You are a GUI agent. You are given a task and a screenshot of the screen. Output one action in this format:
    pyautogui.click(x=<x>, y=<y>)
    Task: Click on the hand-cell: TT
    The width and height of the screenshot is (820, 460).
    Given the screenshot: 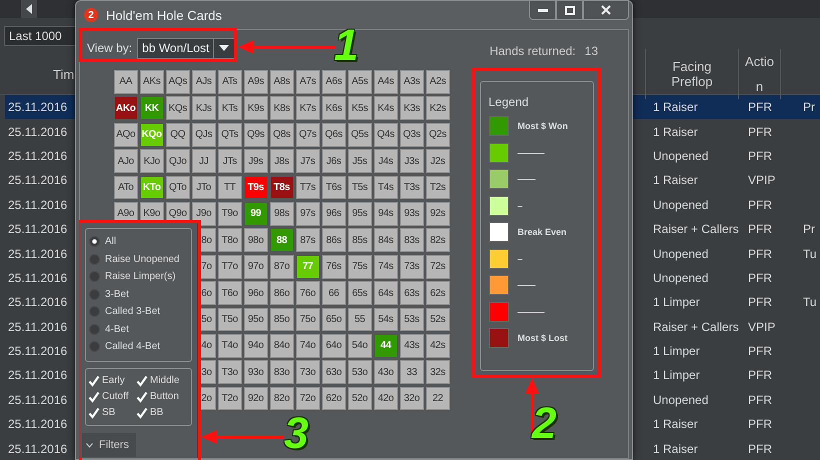 What is the action you would take?
    pyautogui.click(x=230, y=188)
    